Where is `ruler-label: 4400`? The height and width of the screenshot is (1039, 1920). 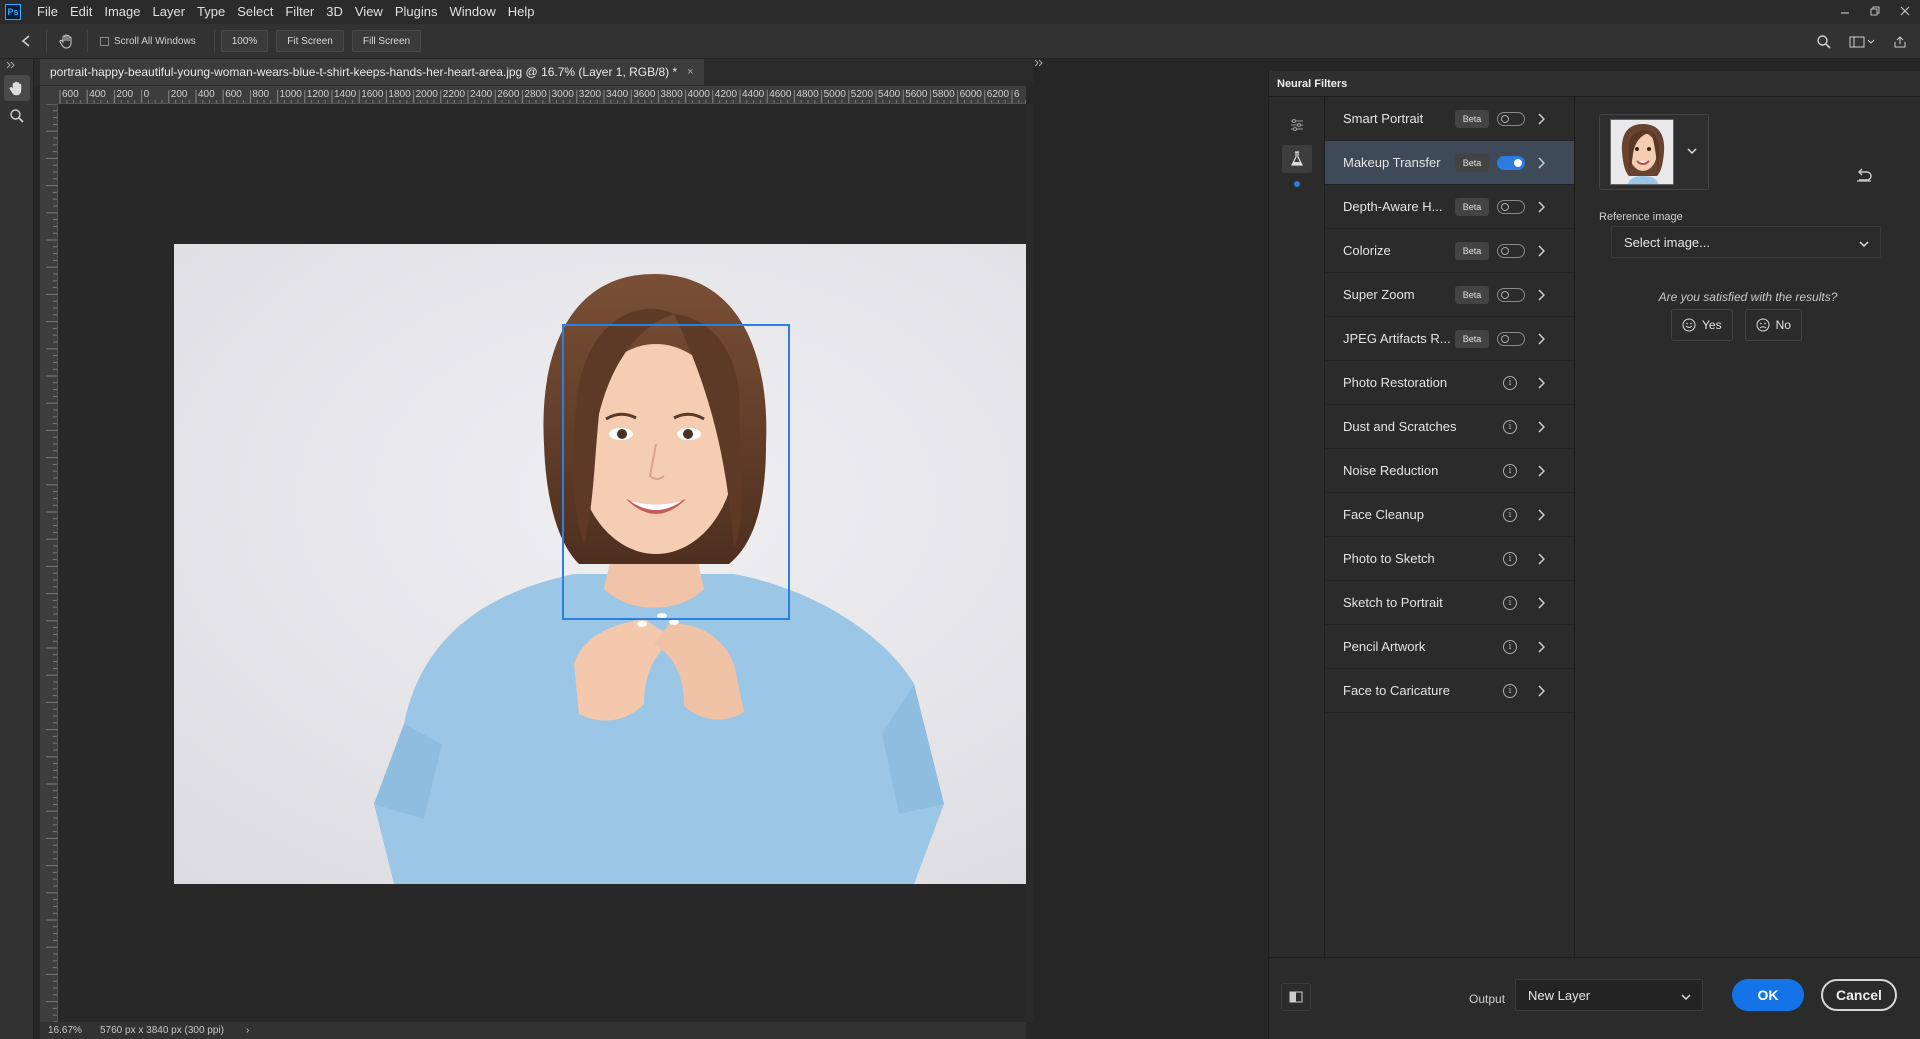 ruler-label: 4400 is located at coordinates (753, 94).